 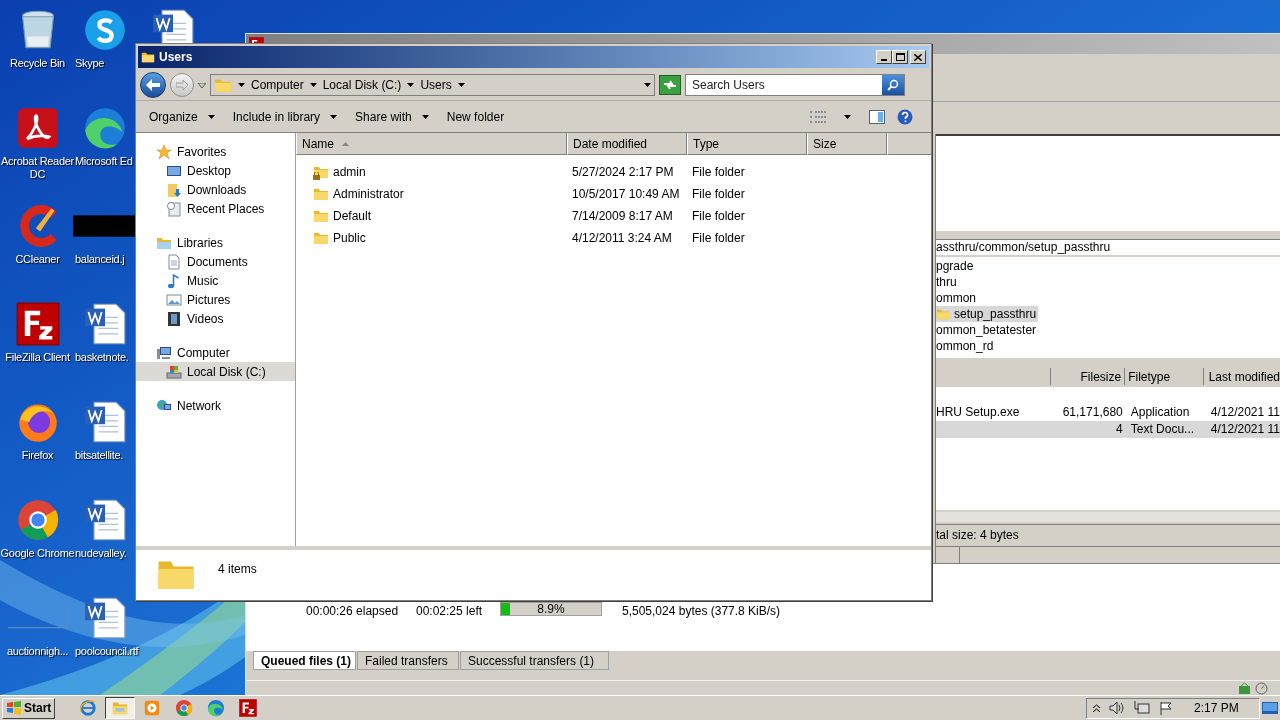 What do you see at coordinates (174, 299) in the screenshot?
I see `landscape-photo-icon` at bounding box center [174, 299].